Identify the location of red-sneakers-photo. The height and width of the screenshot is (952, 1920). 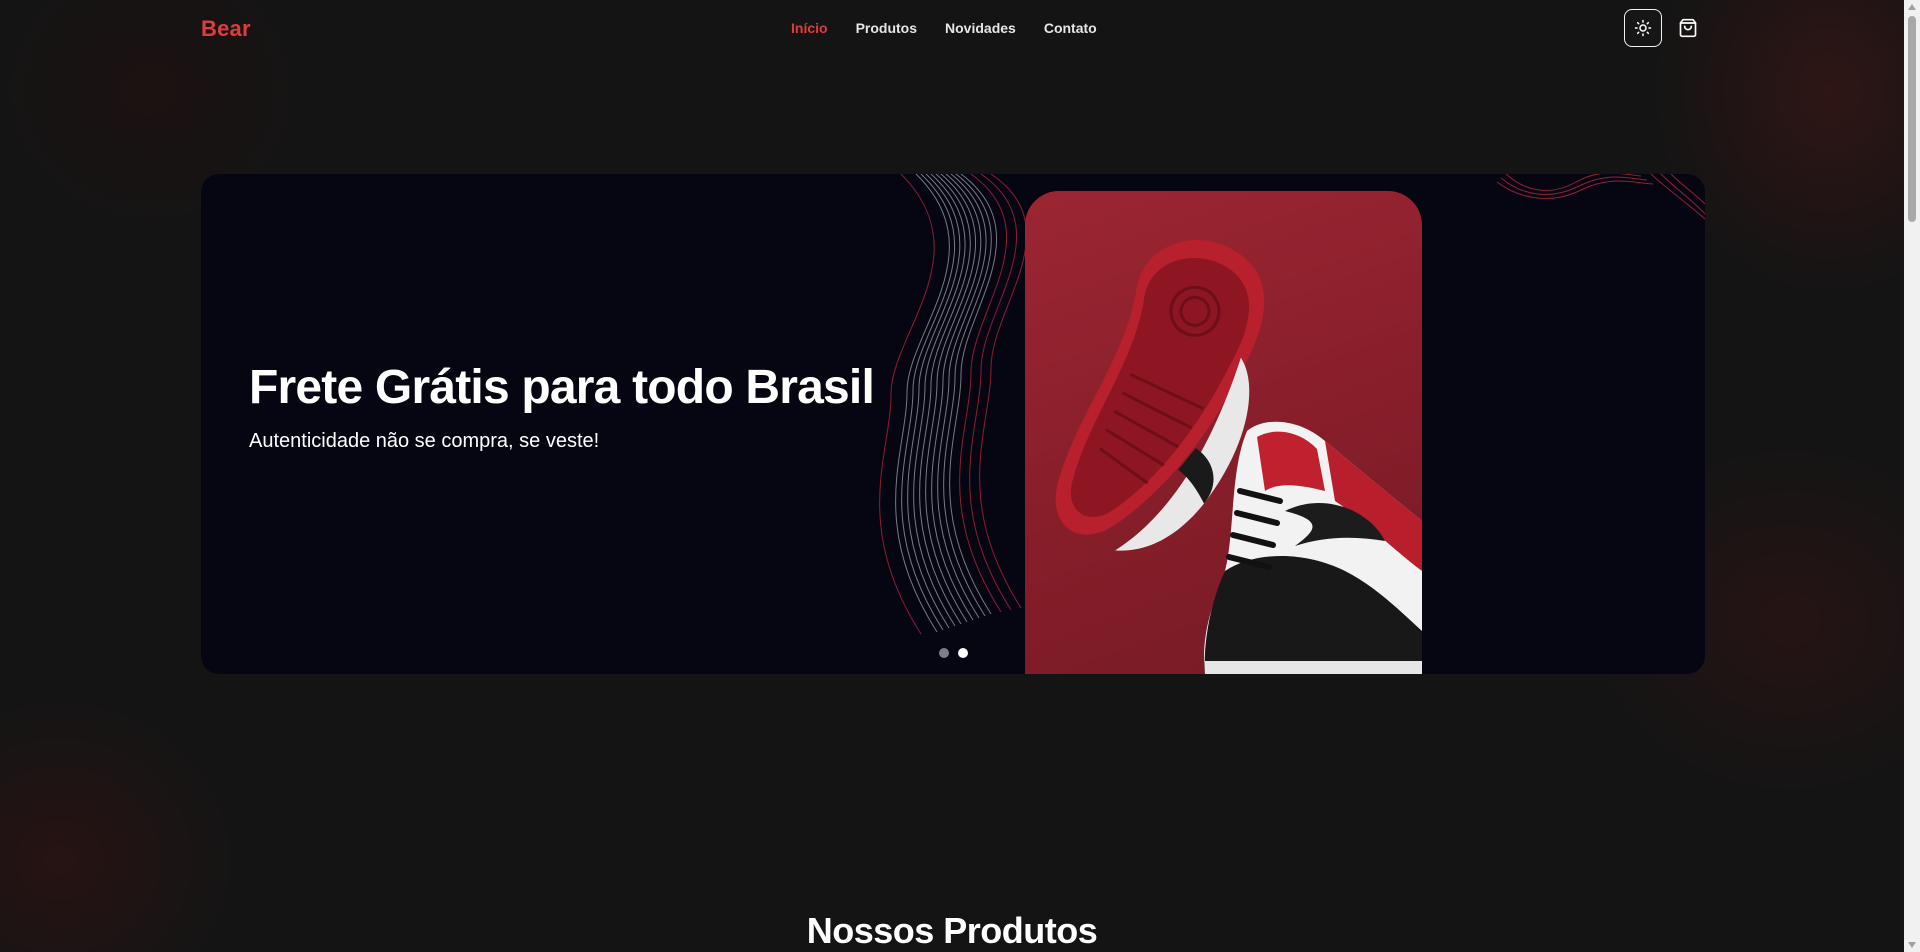
(1223, 432).